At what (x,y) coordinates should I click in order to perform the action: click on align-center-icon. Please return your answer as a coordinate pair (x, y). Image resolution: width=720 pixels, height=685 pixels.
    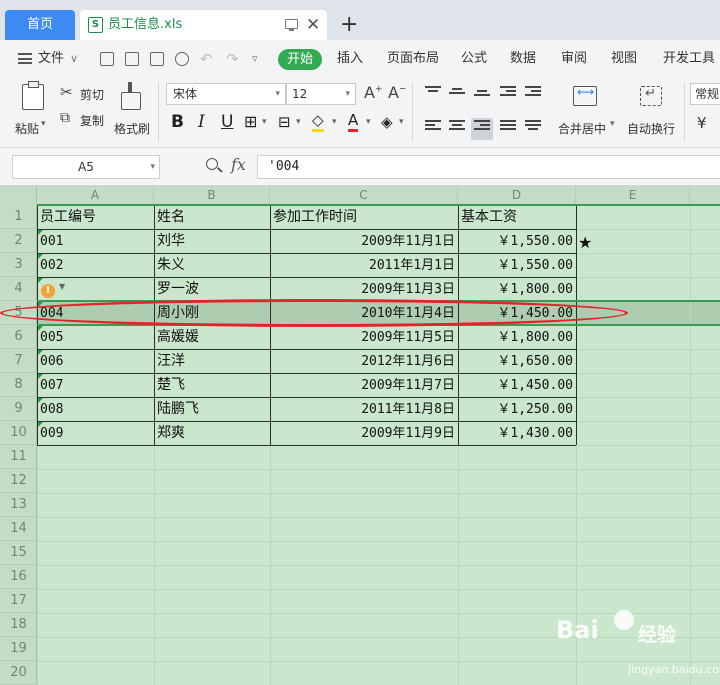
    Looking at the image, I should click on (457, 126).